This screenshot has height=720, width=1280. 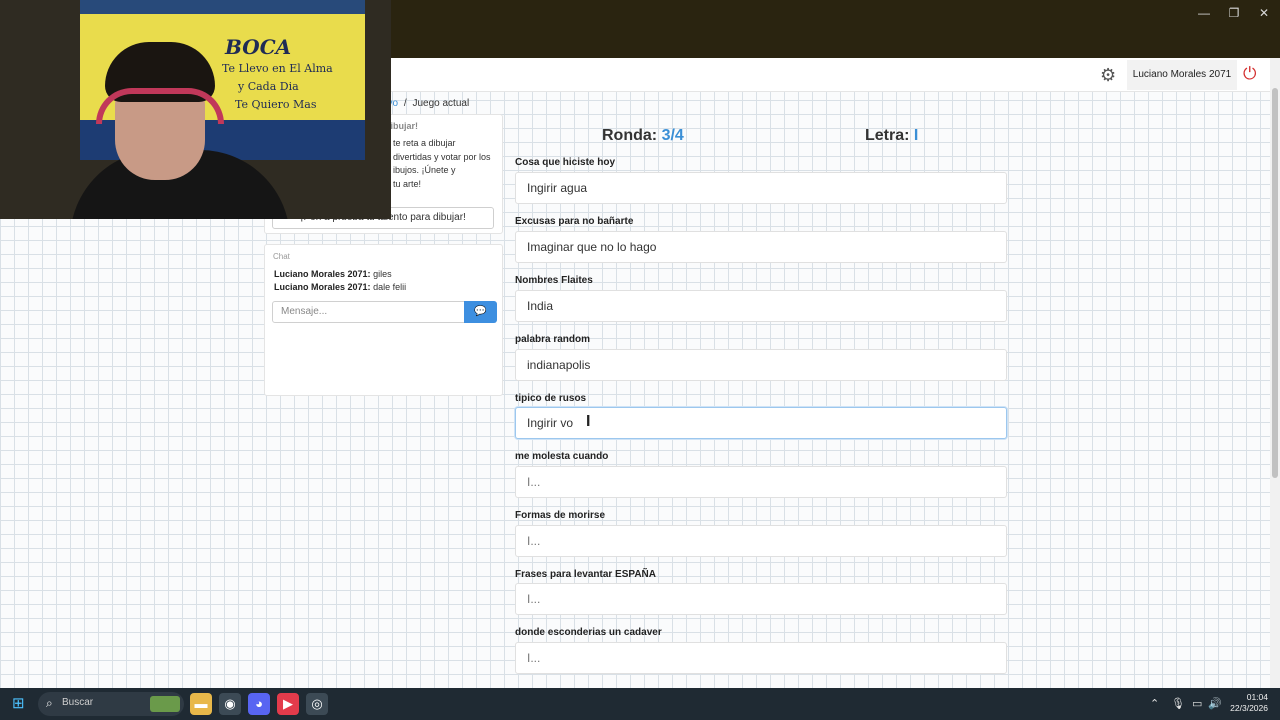 I want to click on field-label: Cosa que hiciste hoy, so click(x=565, y=162).